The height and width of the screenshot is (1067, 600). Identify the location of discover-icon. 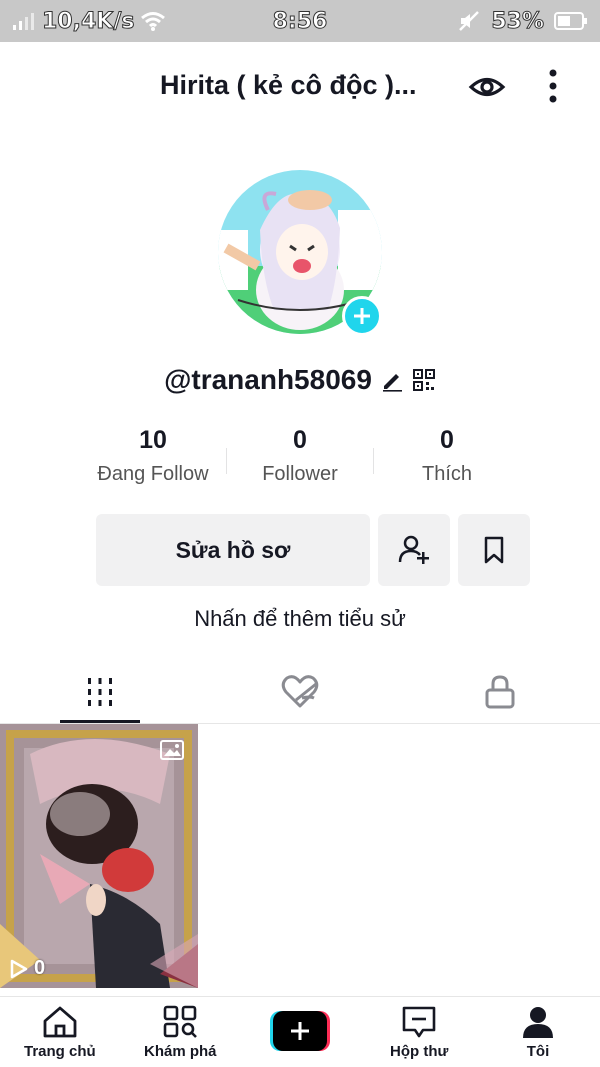
(180, 1021).